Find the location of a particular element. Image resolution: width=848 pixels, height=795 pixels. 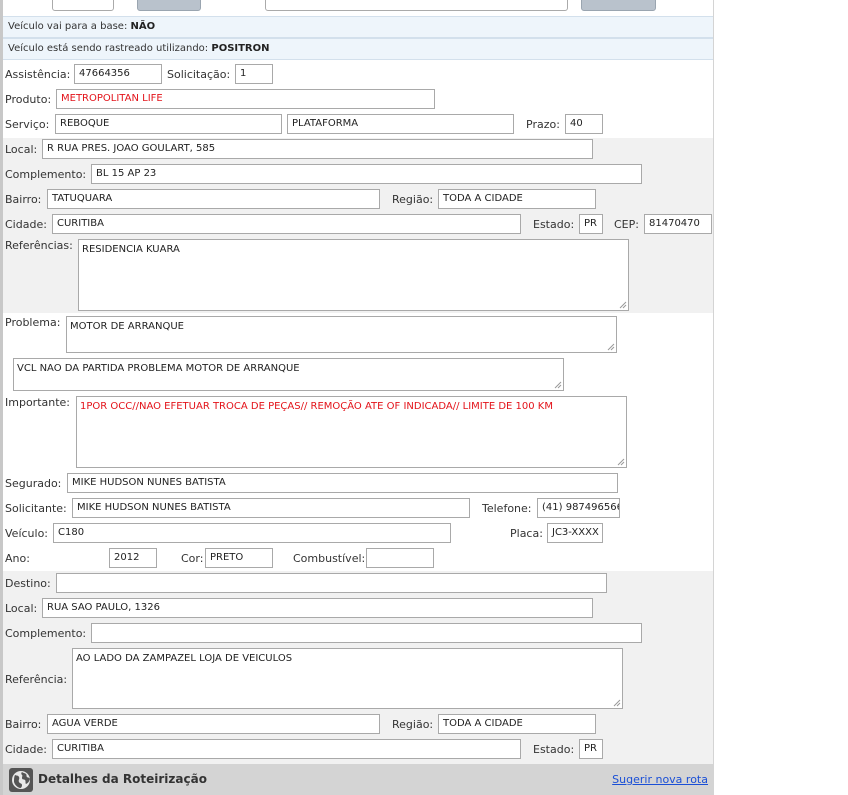

servico-field: REBOQUE is located at coordinates (168, 124).